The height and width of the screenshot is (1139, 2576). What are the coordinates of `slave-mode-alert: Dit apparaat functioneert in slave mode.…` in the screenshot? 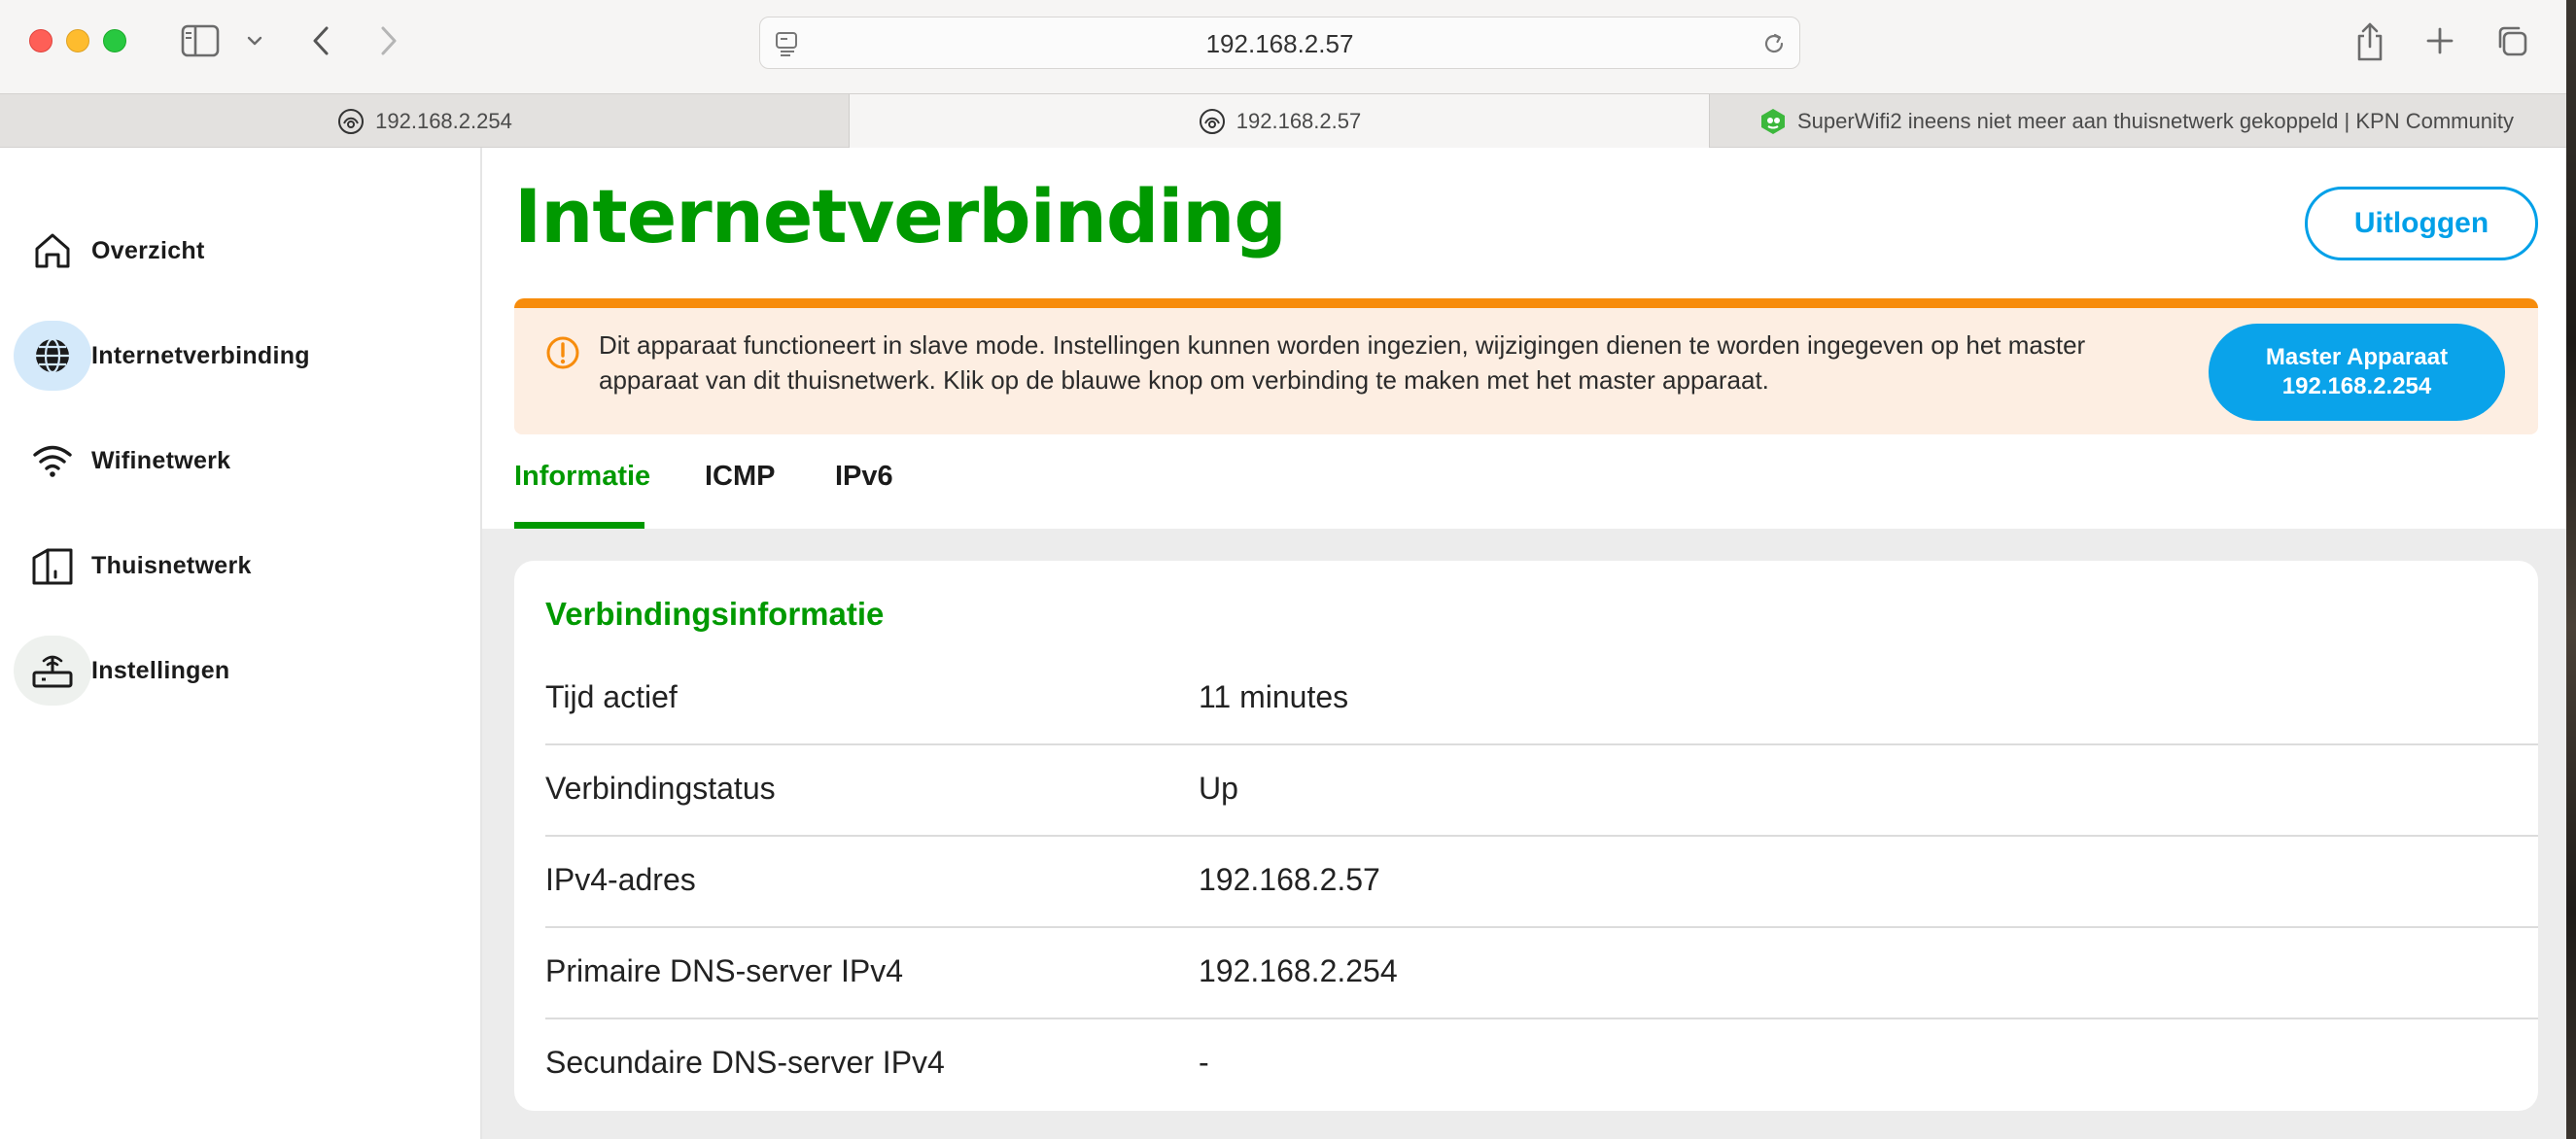 It's located at (1526, 366).